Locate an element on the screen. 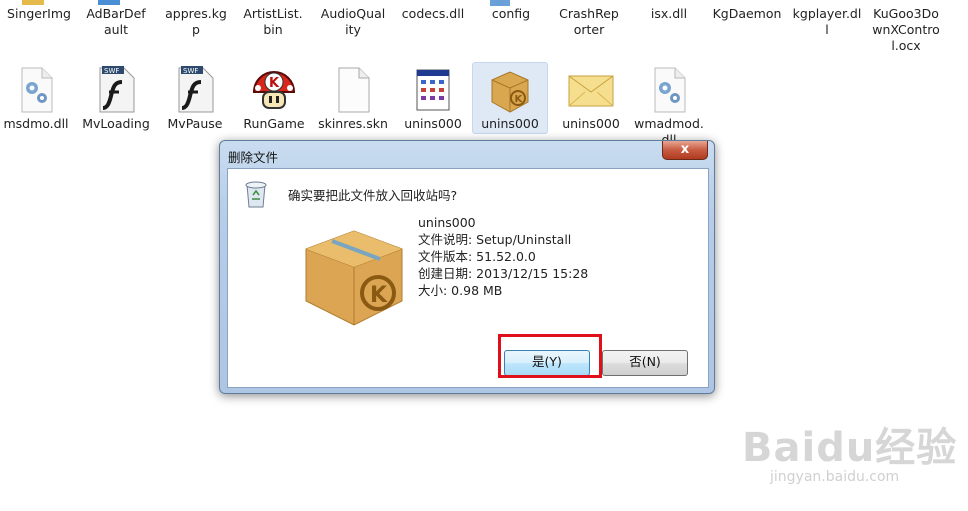 The height and width of the screenshot is (511, 968). file-version: 文件版本: 51.52.0.0 is located at coordinates (477, 256).